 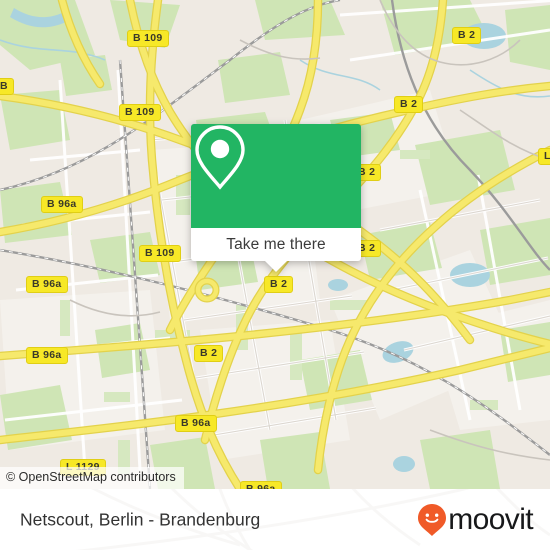 I want to click on moovit-wordmark: moovit, so click(x=490, y=519).